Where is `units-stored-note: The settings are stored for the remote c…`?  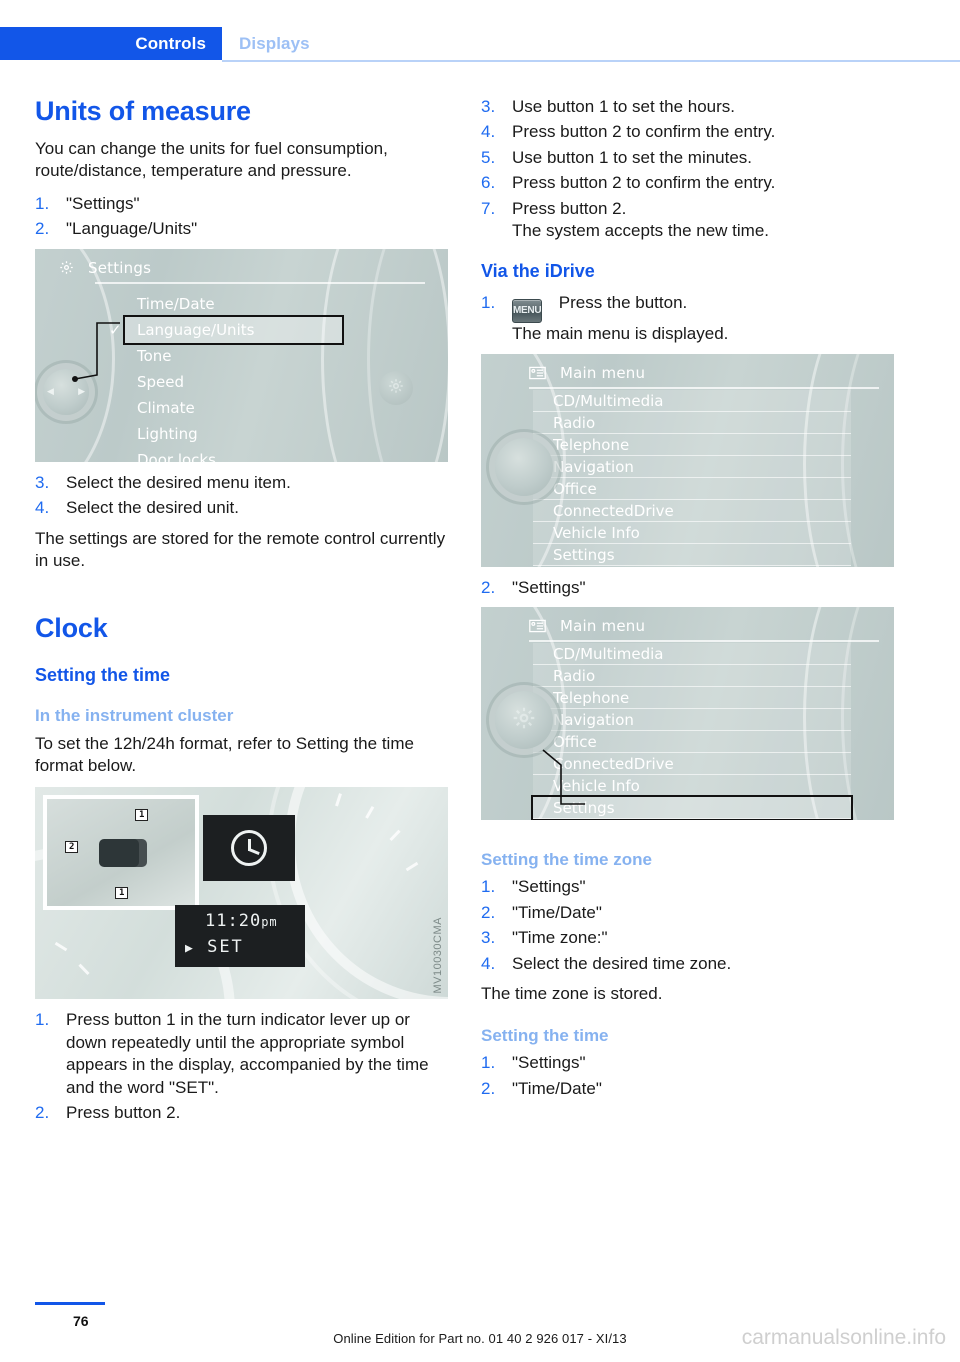
units-stored-note: The settings are stored for the remote c… is located at coordinates (240, 549).